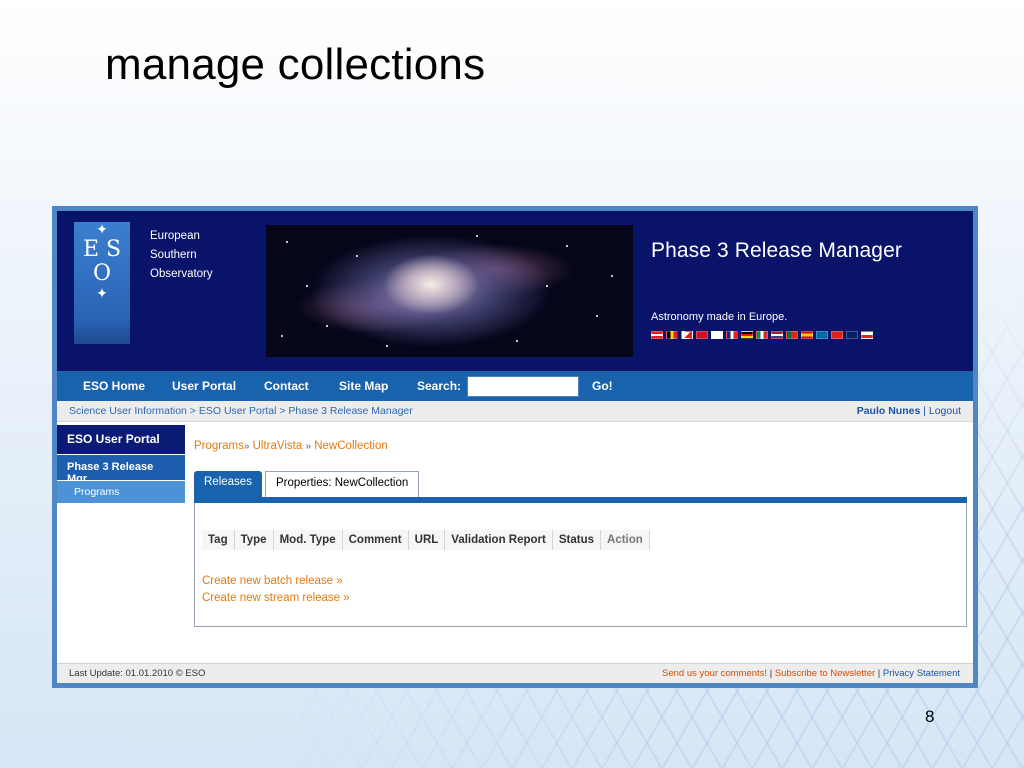 The width and height of the screenshot is (1024, 768). What do you see at coordinates (602, 386) in the screenshot?
I see `go-button: Go!` at bounding box center [602, 386].